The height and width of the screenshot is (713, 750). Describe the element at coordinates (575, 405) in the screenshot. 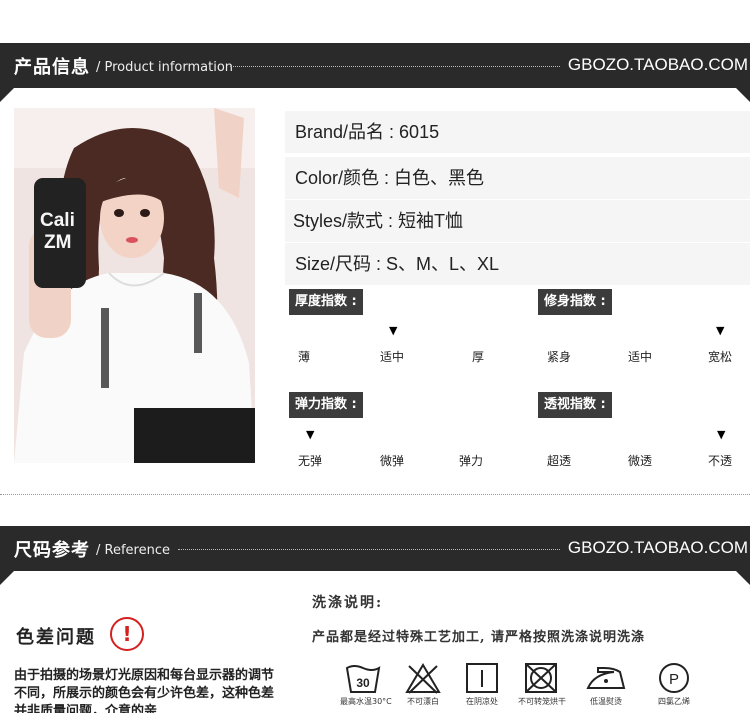

I see `sheerness-index-label: 透视指数 :` at that location.